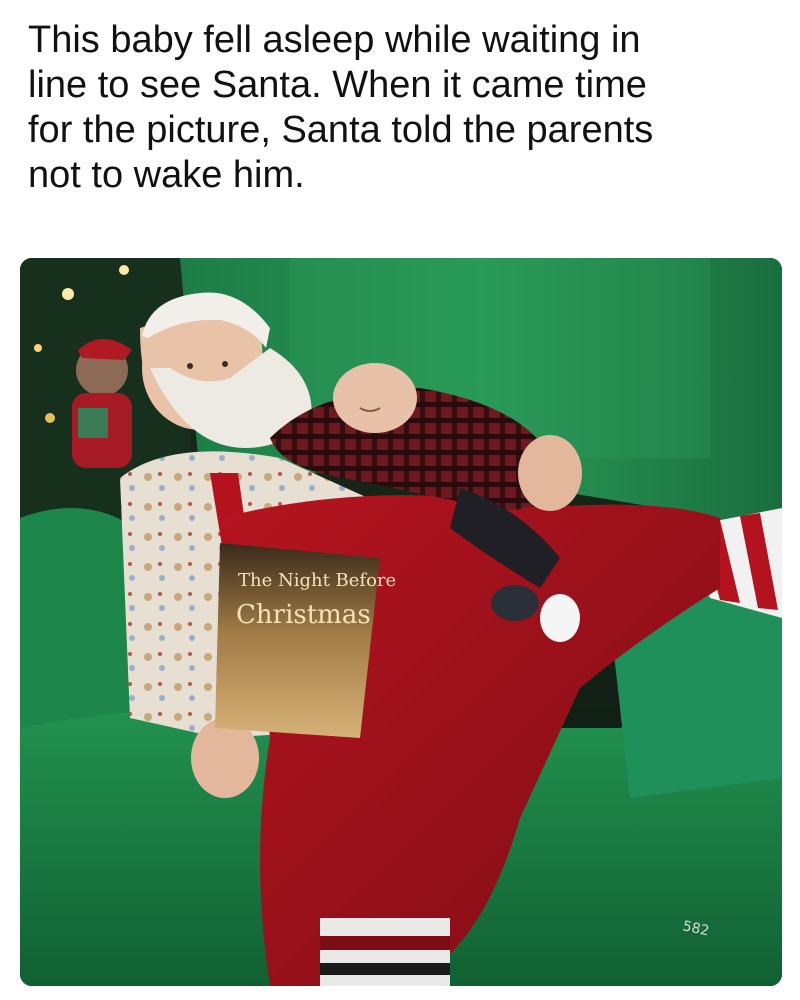 Image resolution: width=800 pixels, height=1000 pixels. Describe the element at coordinates (303, 615) in the screenshot. I see `book-title-line2: Christmas` at that location.